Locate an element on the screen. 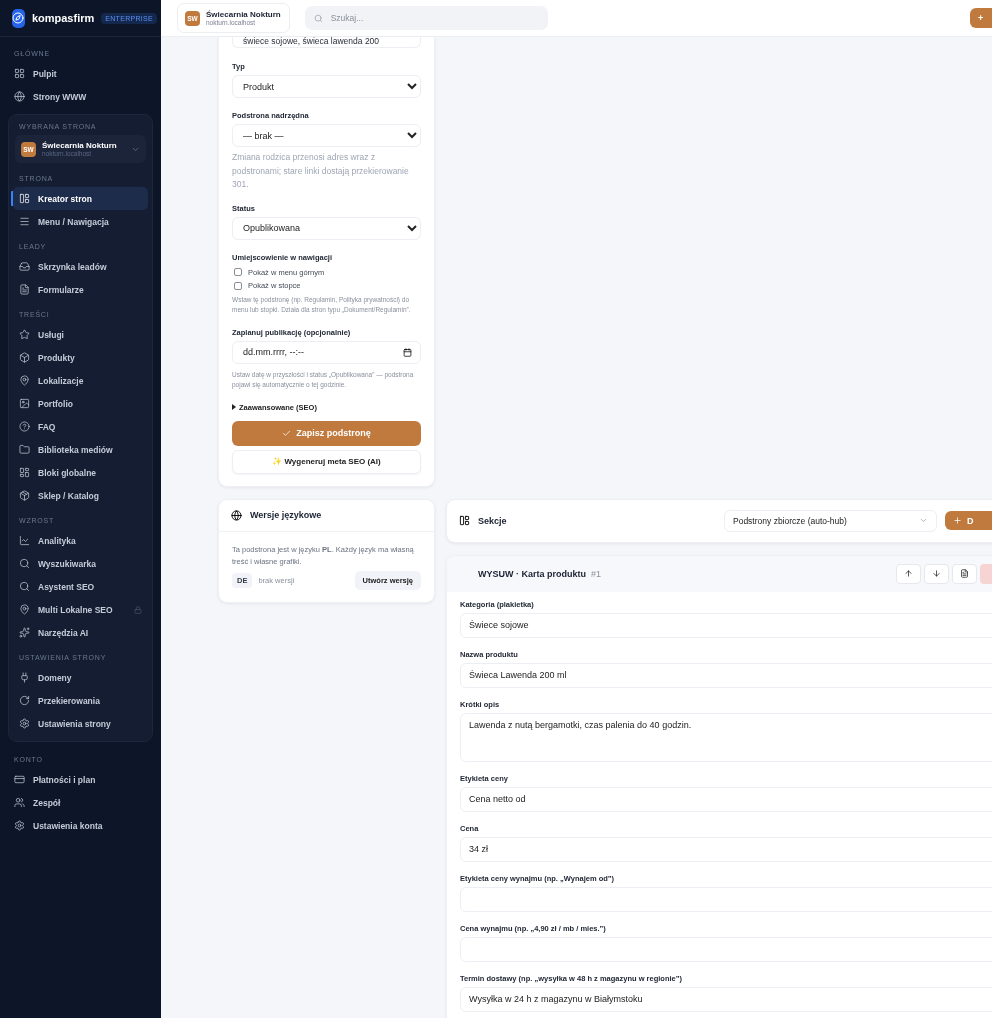 The height and width of the screenshot is (1018, 992). sidebar-item: Przekierowania is located at coordinates (80, 700).